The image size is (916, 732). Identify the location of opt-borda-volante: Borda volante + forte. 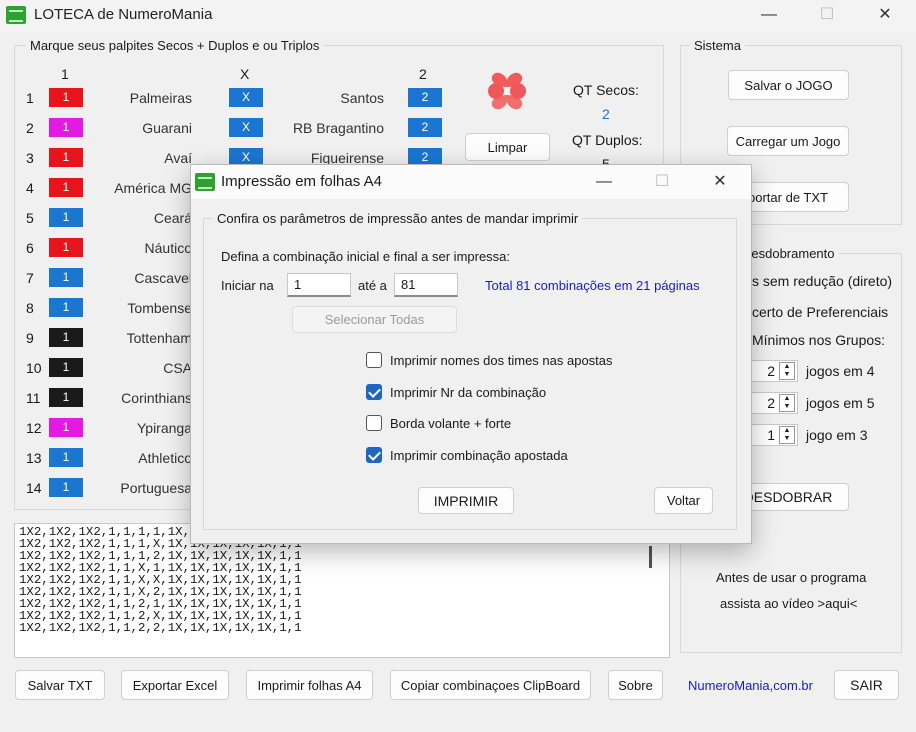
(531, 424).